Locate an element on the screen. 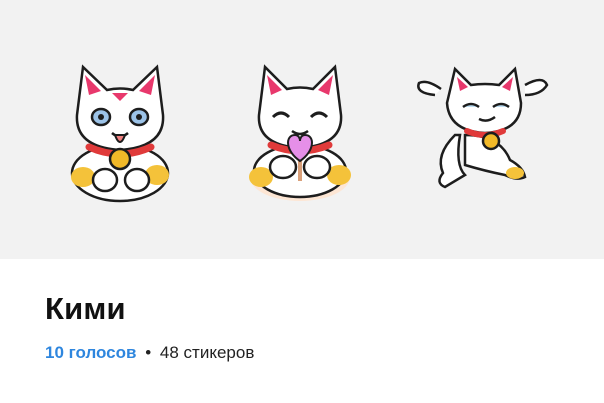 This screenshot has height=403, width=604. votes-link: 10 голосов is located at coordinates (90, 352).